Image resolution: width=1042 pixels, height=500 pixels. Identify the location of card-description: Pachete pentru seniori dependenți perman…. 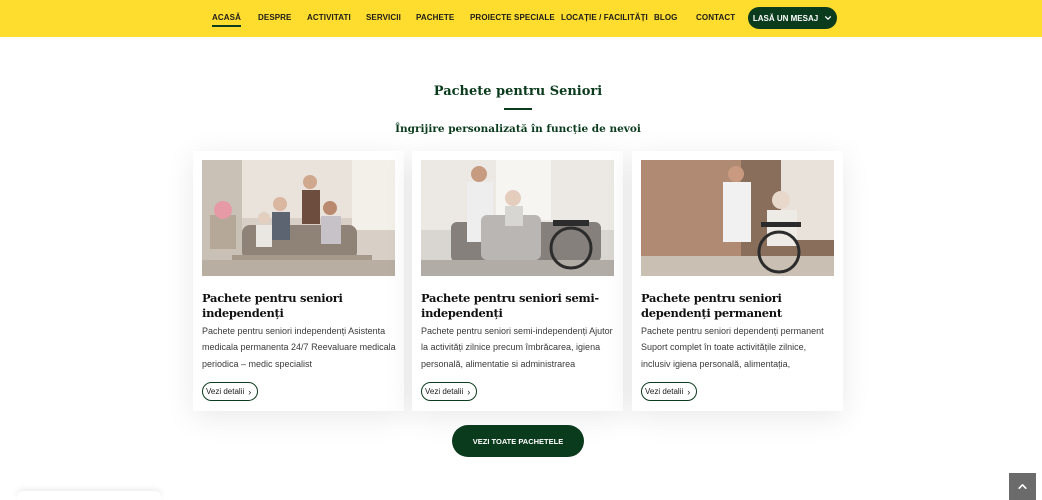
(732, 347).